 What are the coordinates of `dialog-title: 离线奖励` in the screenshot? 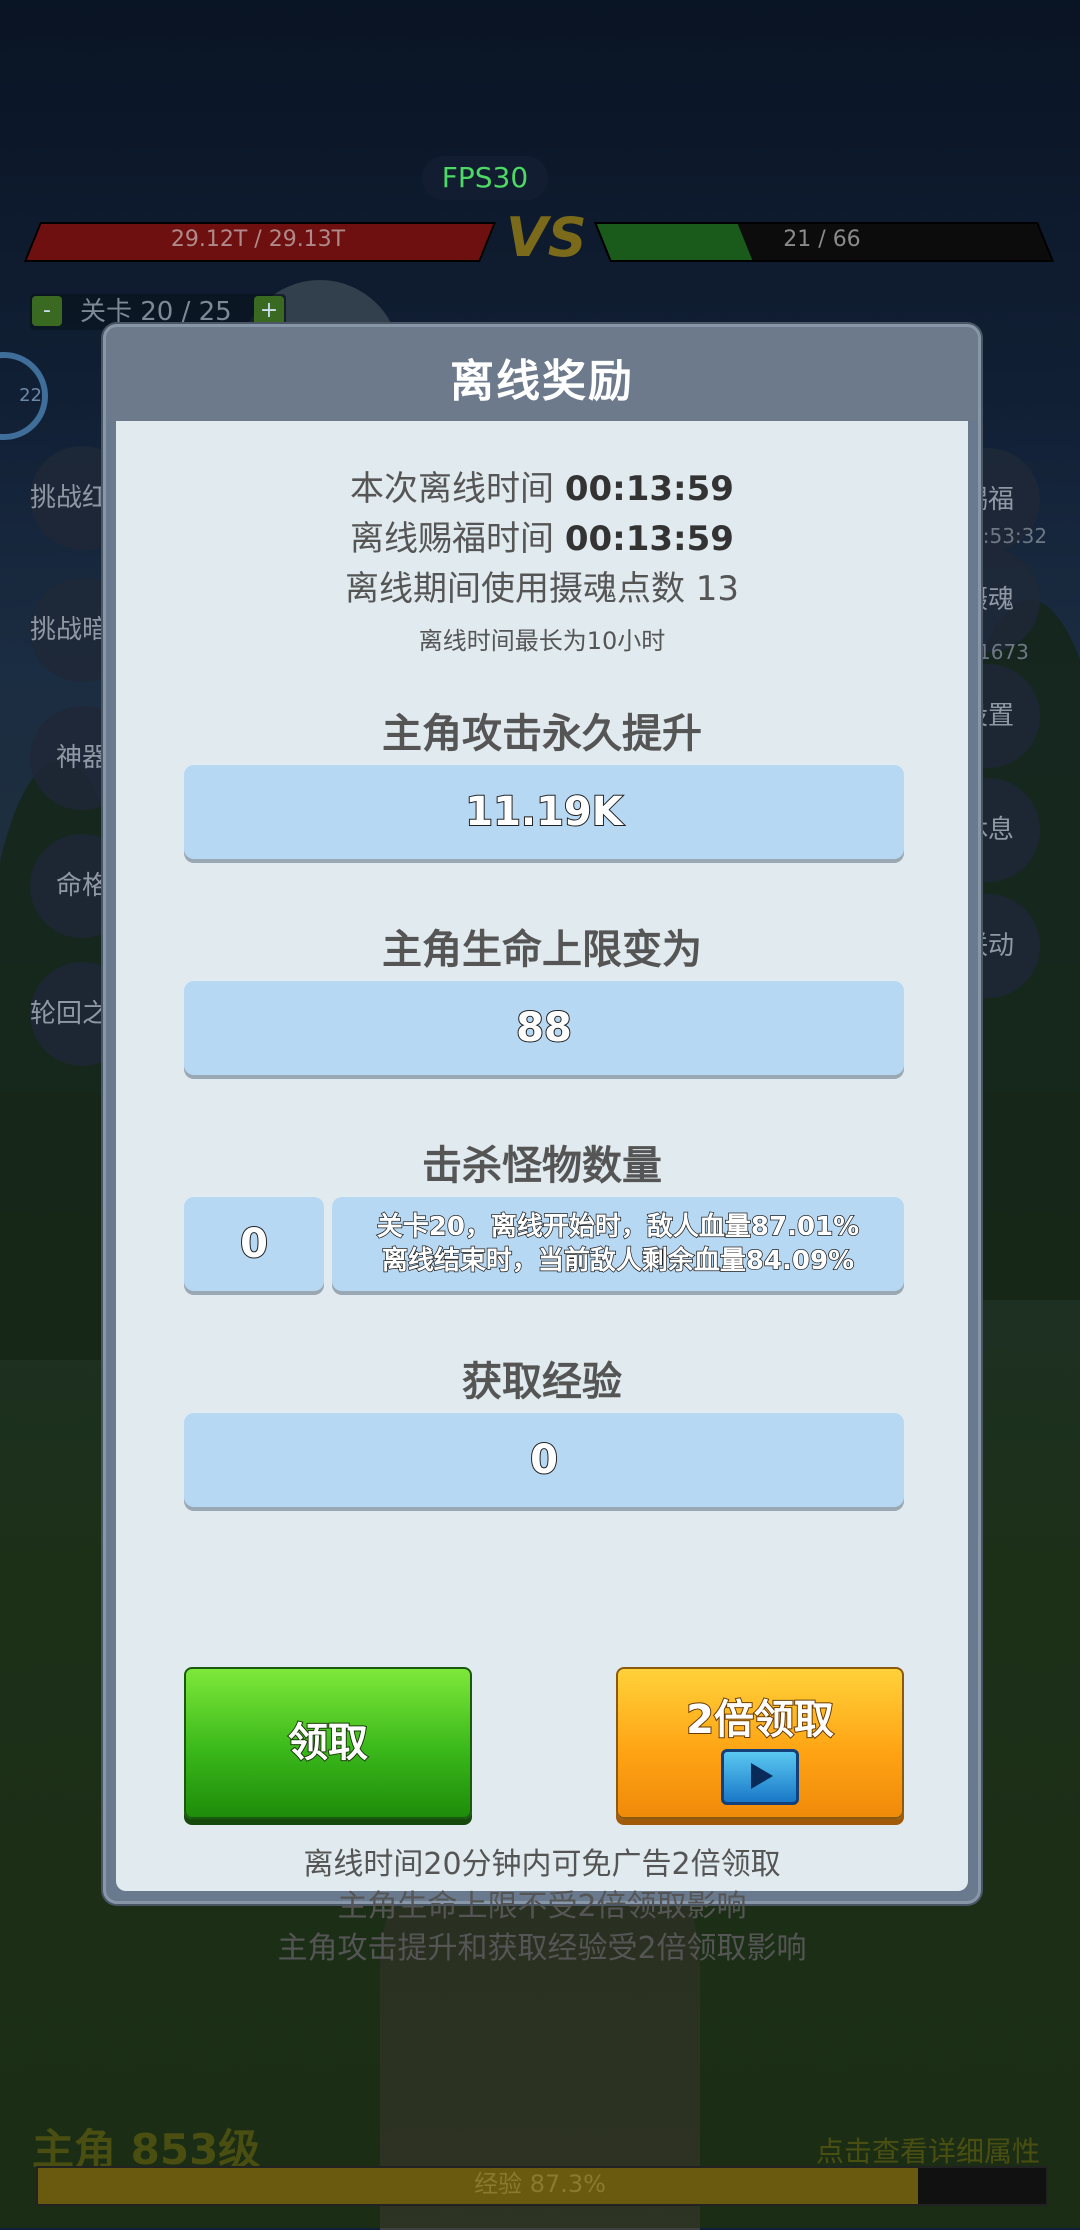 It's located at (542, 381).